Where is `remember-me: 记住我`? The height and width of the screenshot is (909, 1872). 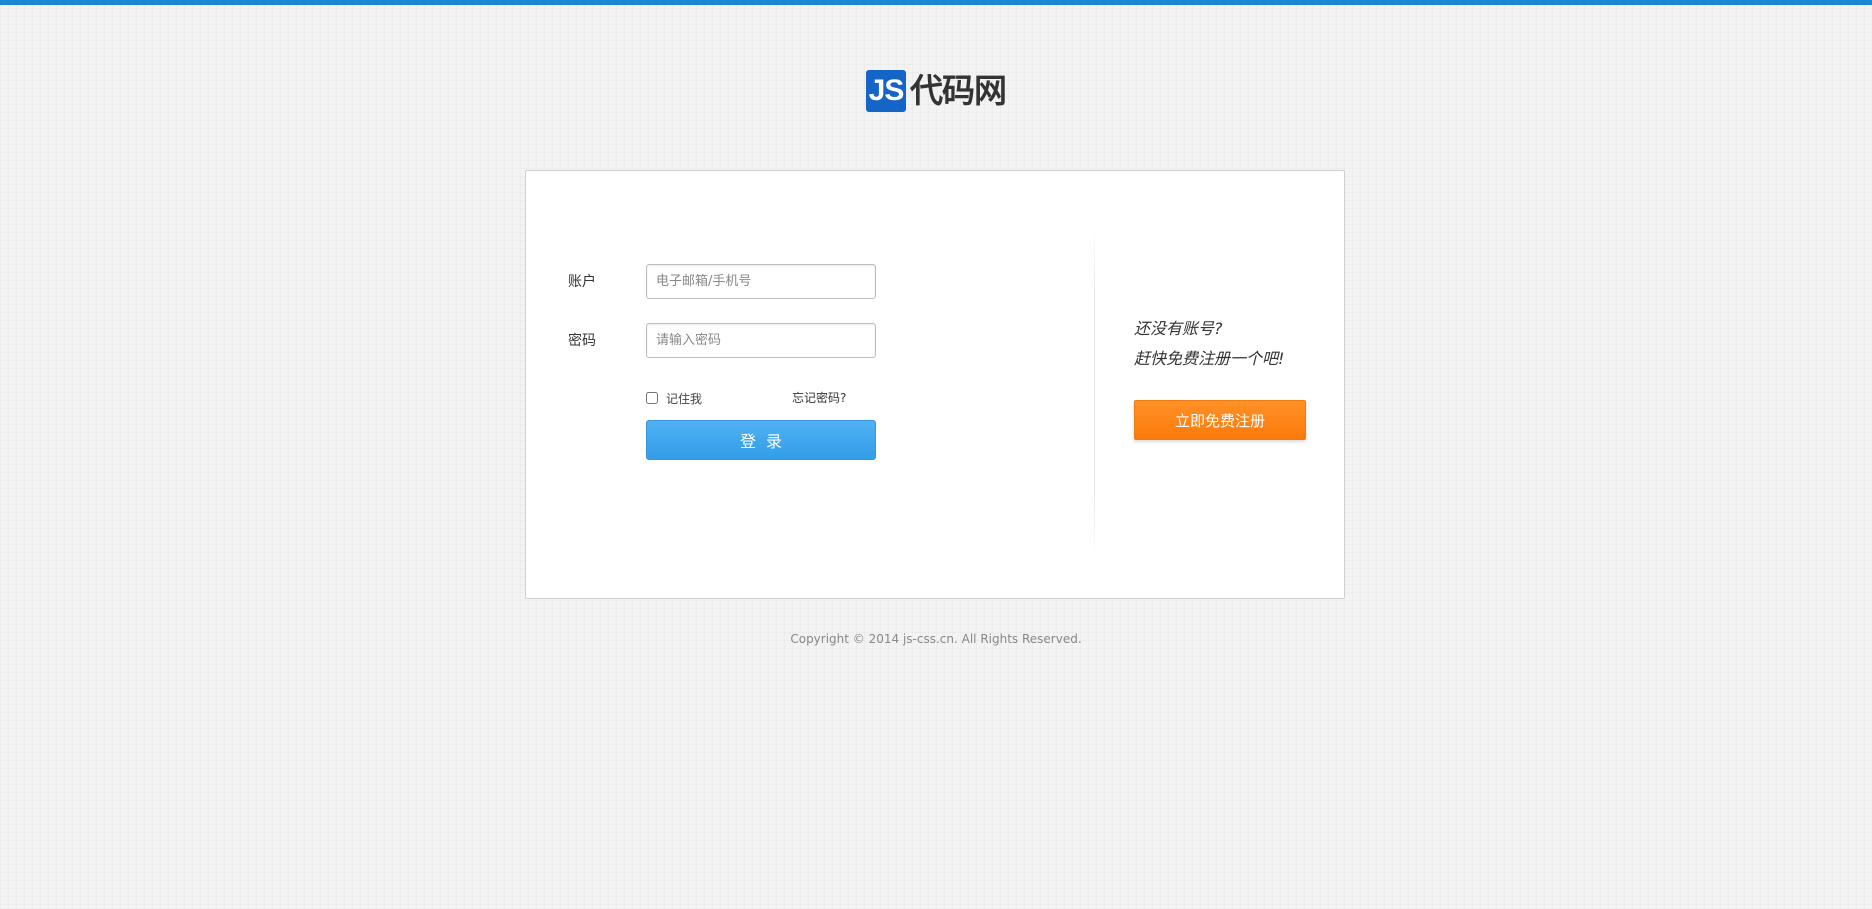 remember-me: 记住我 is located at coordinates (674, 398).